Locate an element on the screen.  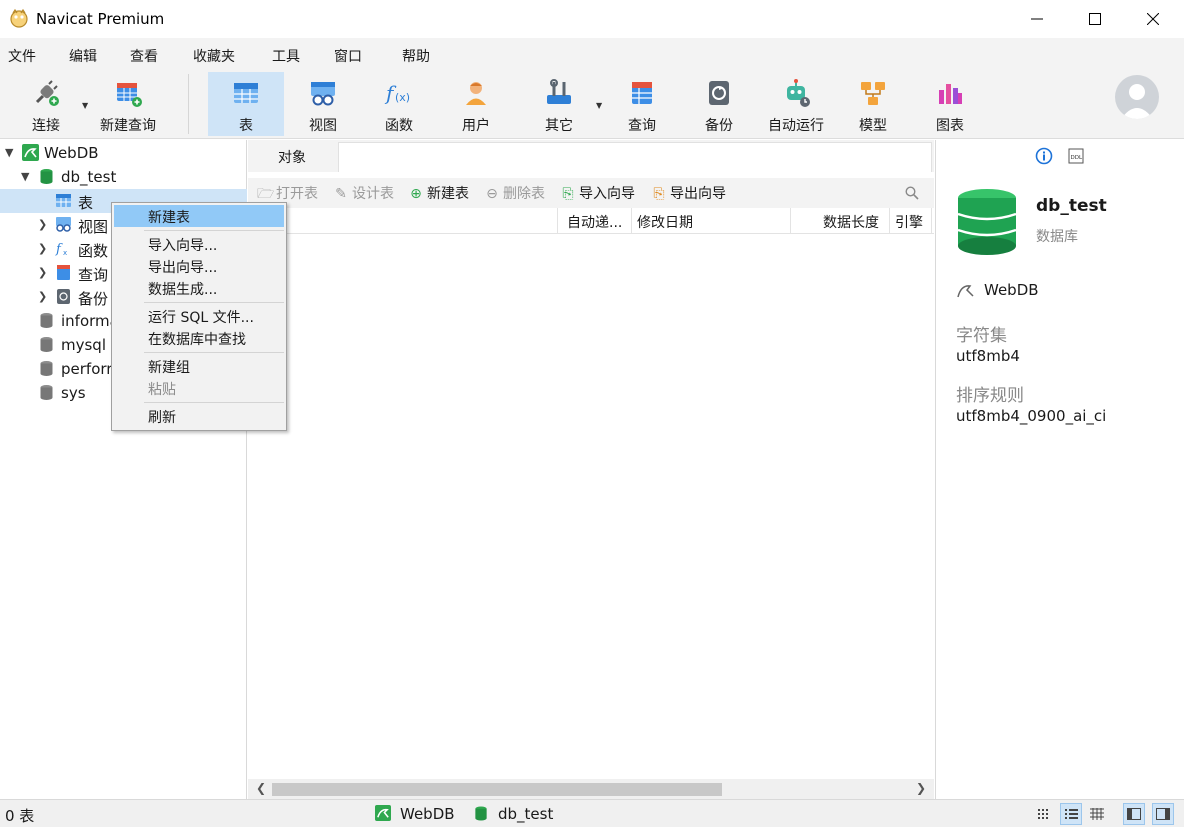
menu-separator is located at coordinates (214, 352).